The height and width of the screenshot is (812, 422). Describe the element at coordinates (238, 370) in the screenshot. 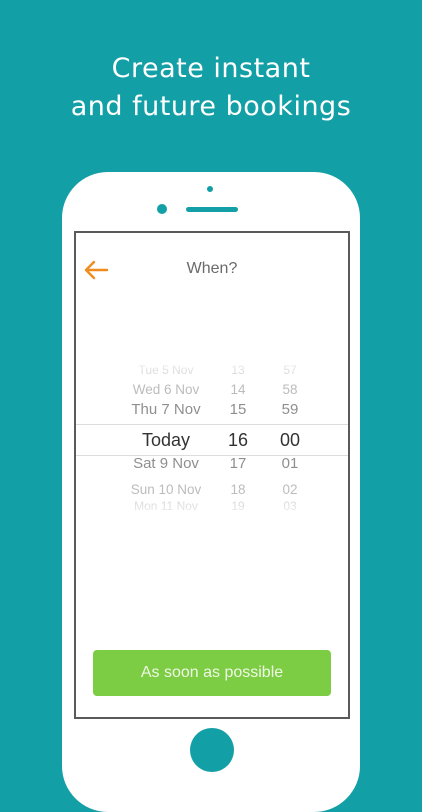

I see `picker-hour: 13` at that location.